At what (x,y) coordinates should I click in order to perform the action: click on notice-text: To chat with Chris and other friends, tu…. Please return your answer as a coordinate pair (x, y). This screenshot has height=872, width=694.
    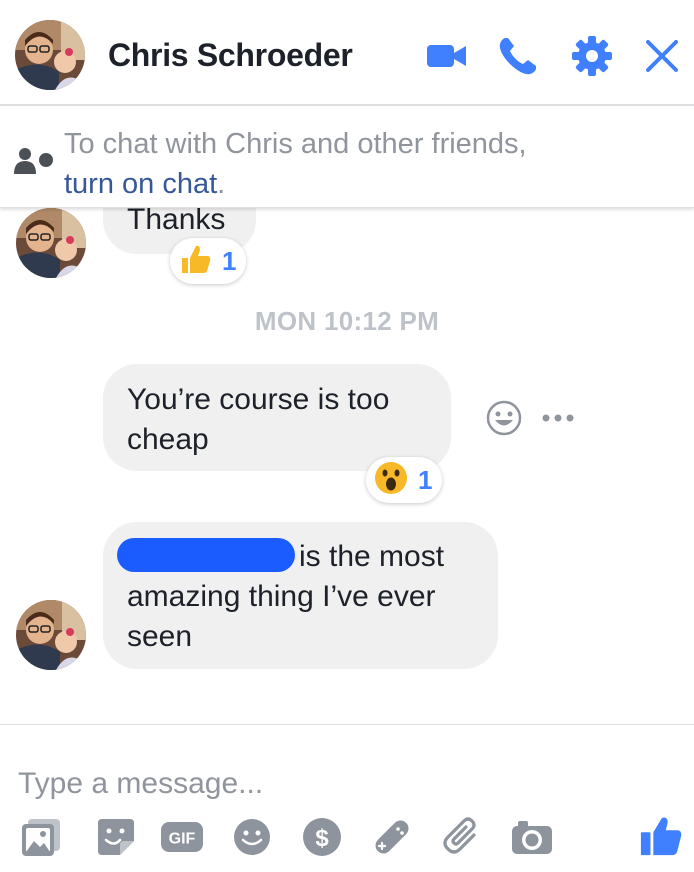
    Looking at the image, I should click on (295, 164).